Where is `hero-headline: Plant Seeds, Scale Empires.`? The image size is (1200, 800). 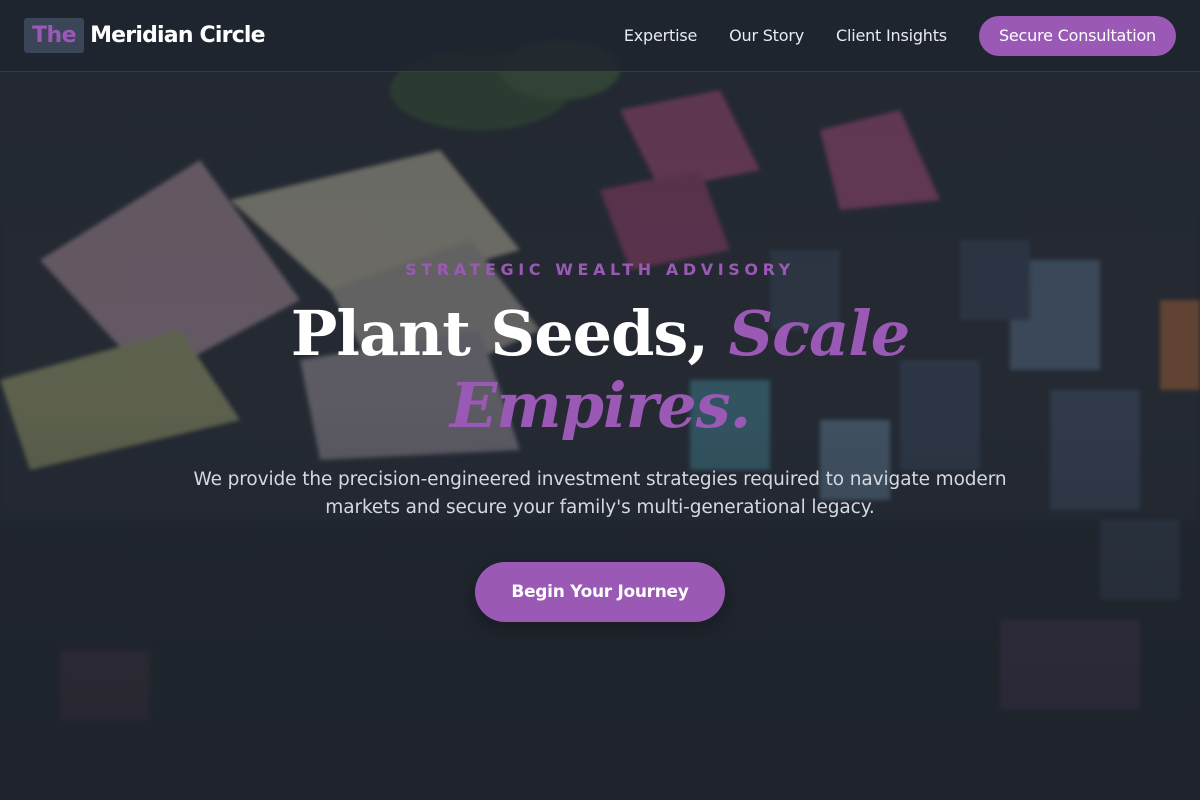 hero-headline: Plant Seeds, Scale Empires. is located at coordinates (600, 370).